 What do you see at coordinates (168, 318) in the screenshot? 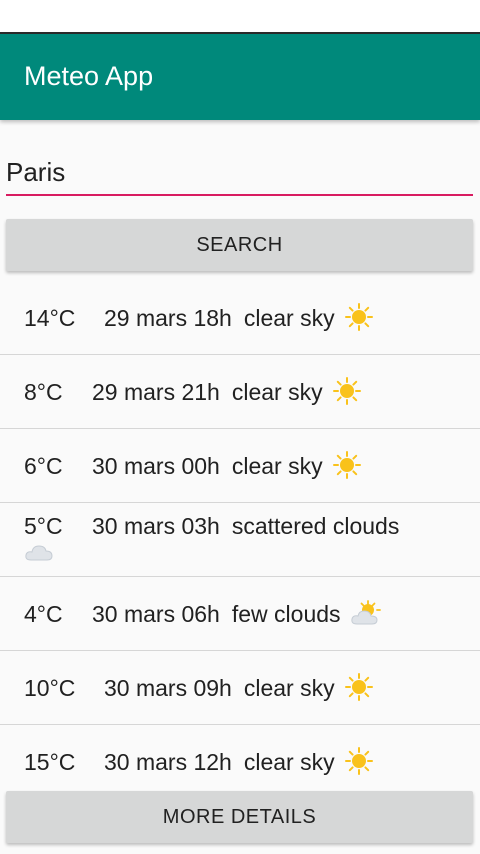
I see `forecast-date: 29 mars 18h` at bounding box center [168, 318].